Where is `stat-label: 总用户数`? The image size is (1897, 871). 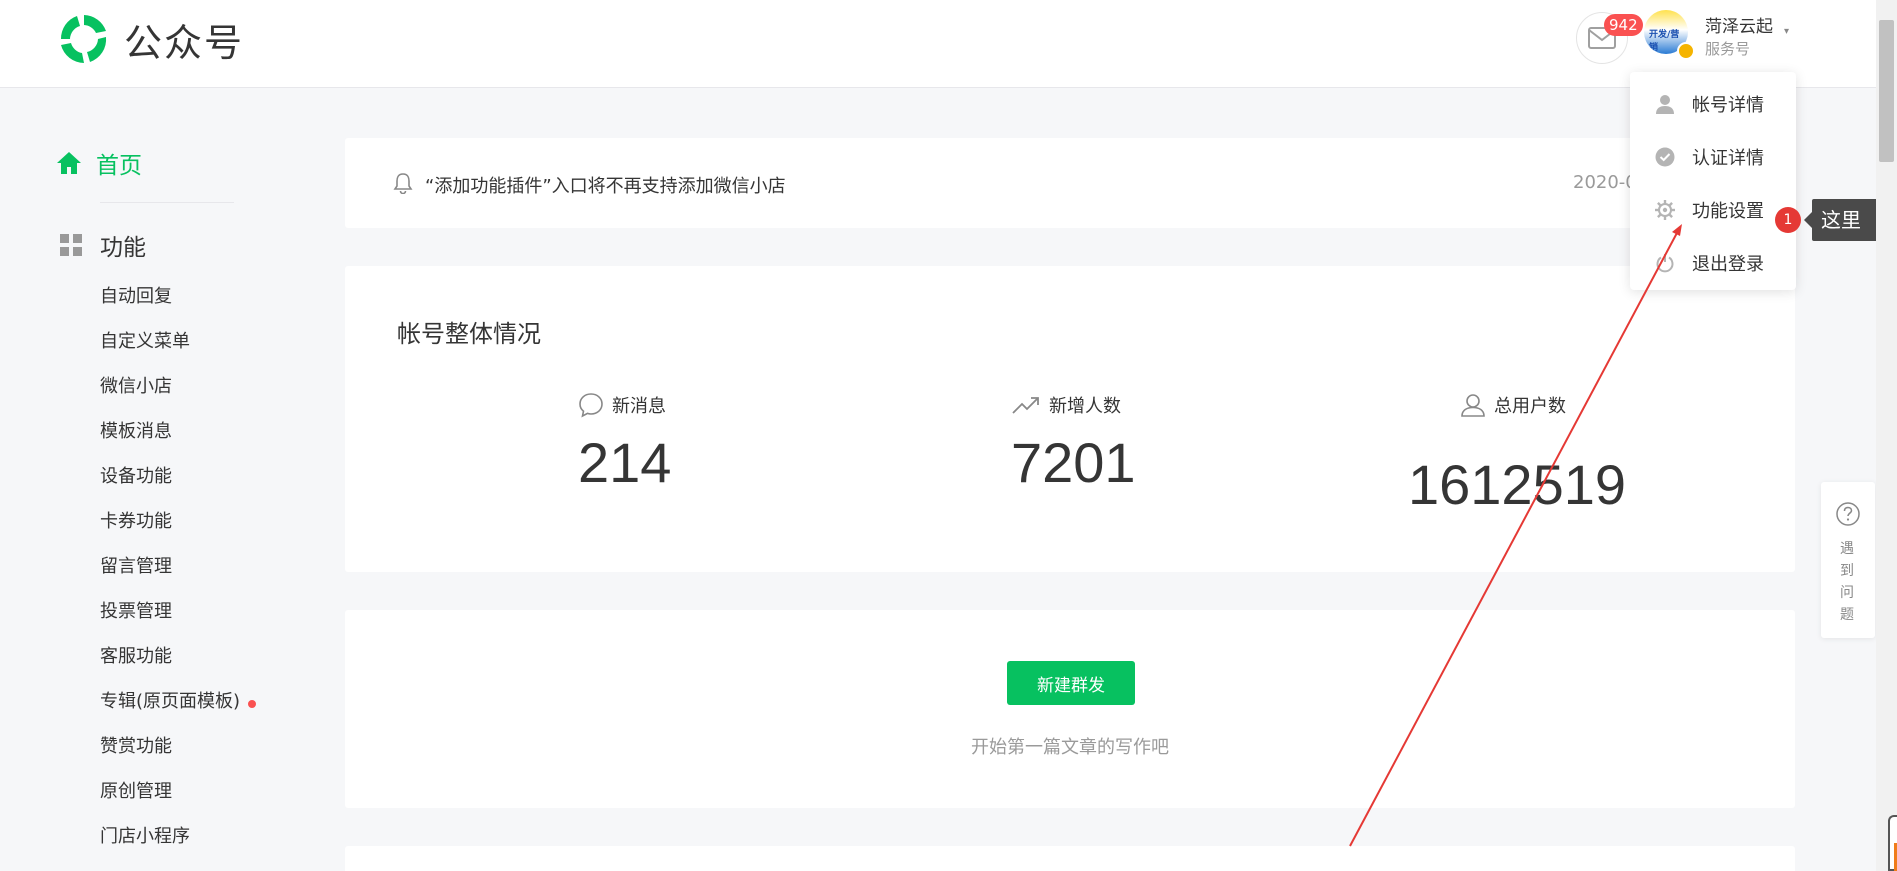 stat-label: 总用户数 is located at coordinates (1530, 406).